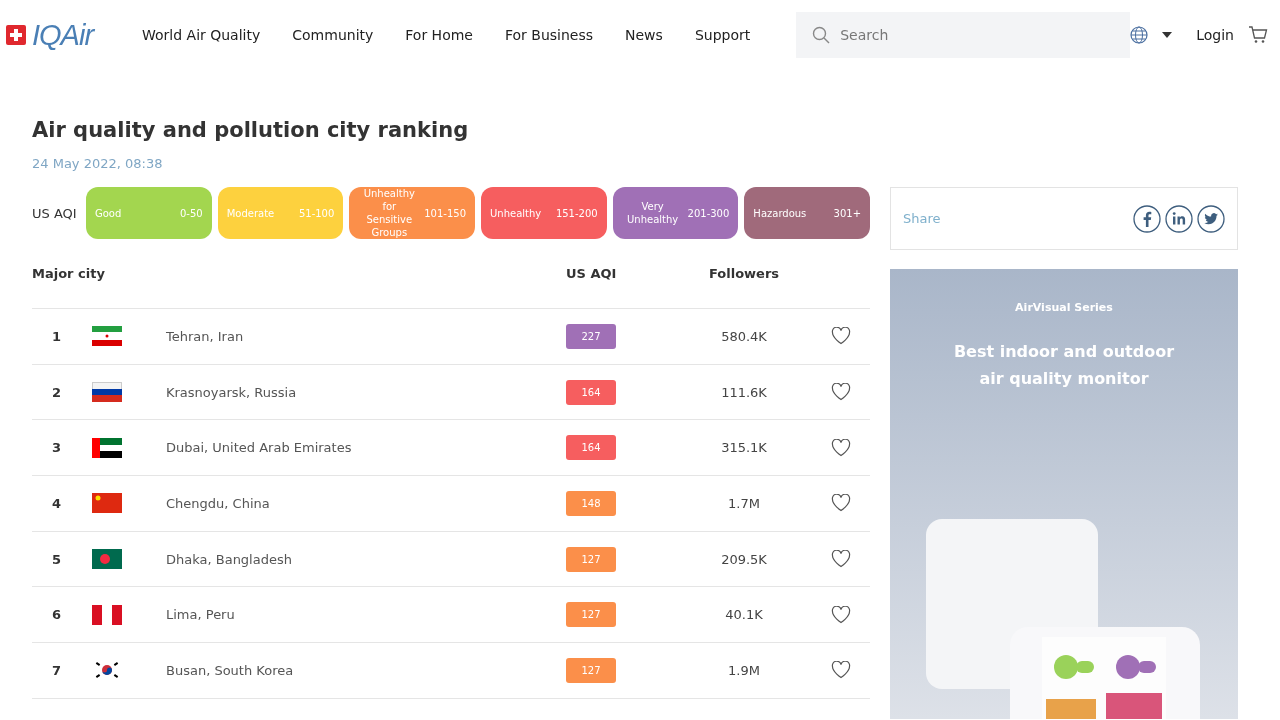 The image size is (1280, 720). Describe the element at coordinates (744, 273) in the screenshot. I see `column-header: Followers` at that location.